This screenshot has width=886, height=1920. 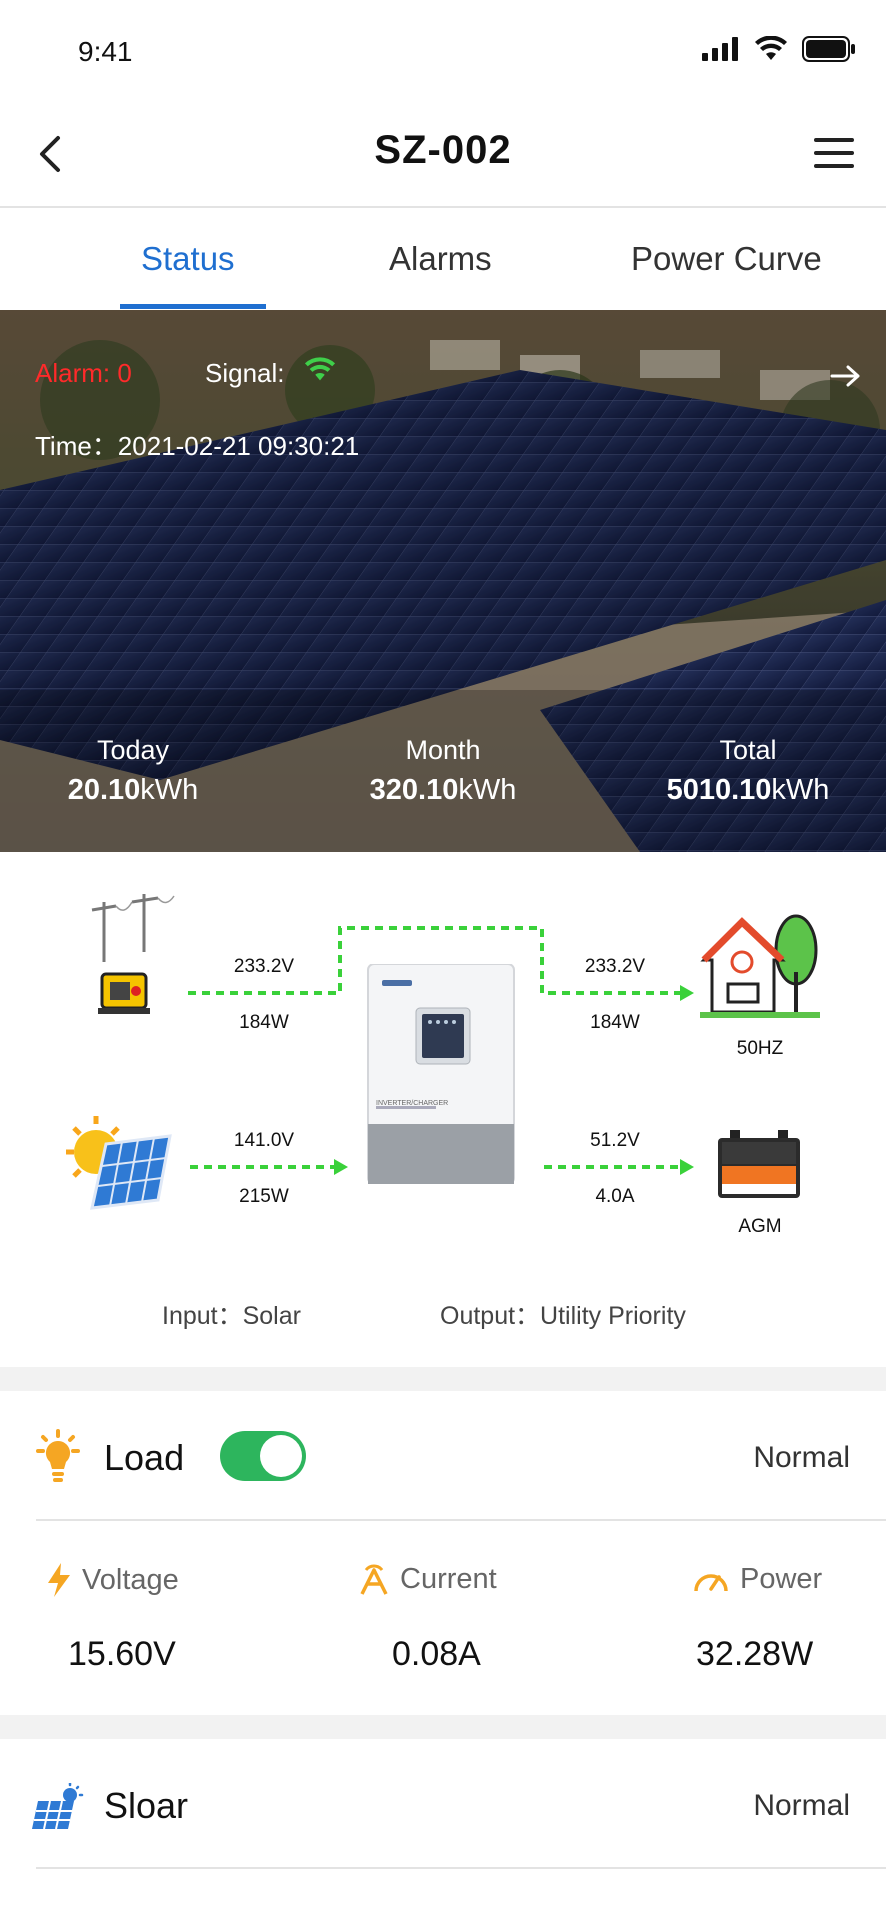 What do you see at coordinates (440, 259) in the screenshot?
I see `tab-alarms: Alarms` at bounding box center [440, 259].